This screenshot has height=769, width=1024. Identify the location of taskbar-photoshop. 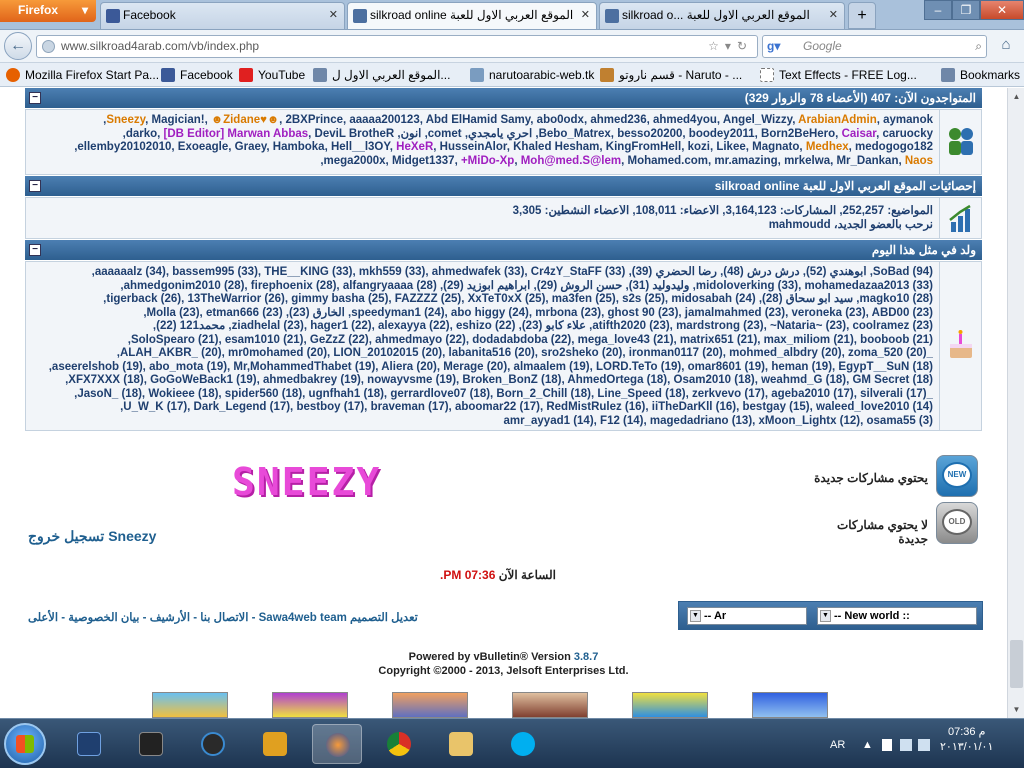
(89, 744).